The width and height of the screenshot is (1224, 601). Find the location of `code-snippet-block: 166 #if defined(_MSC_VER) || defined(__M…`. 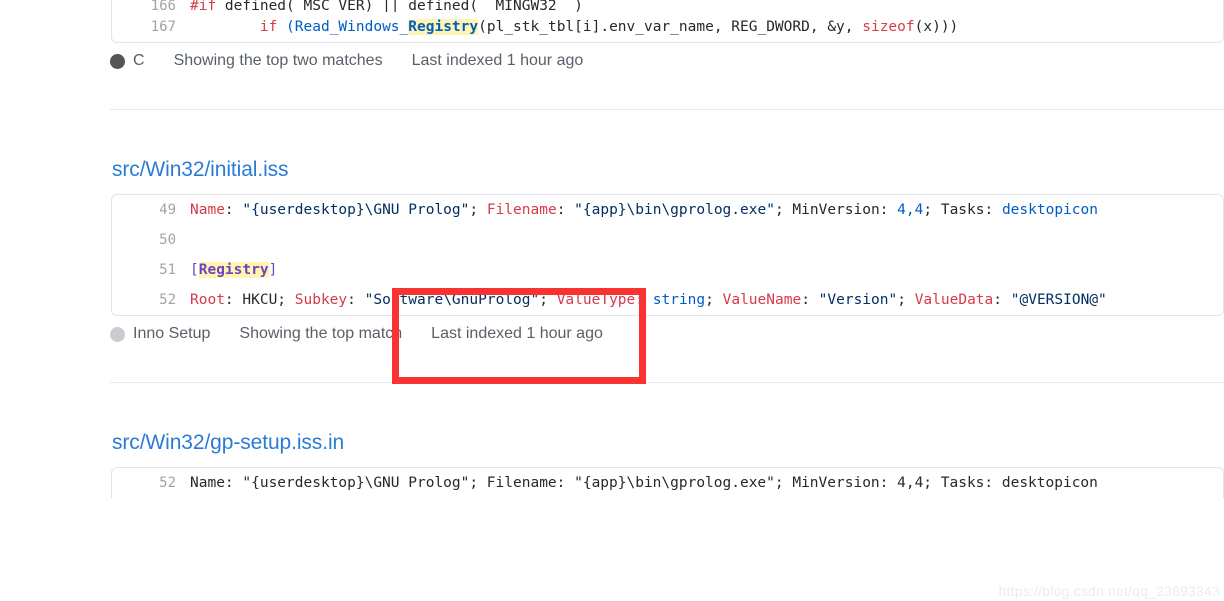

code-snippet-block: 166 #if defined(_MSC_VER) || defined(__M… is located at coordinates (667, 21).